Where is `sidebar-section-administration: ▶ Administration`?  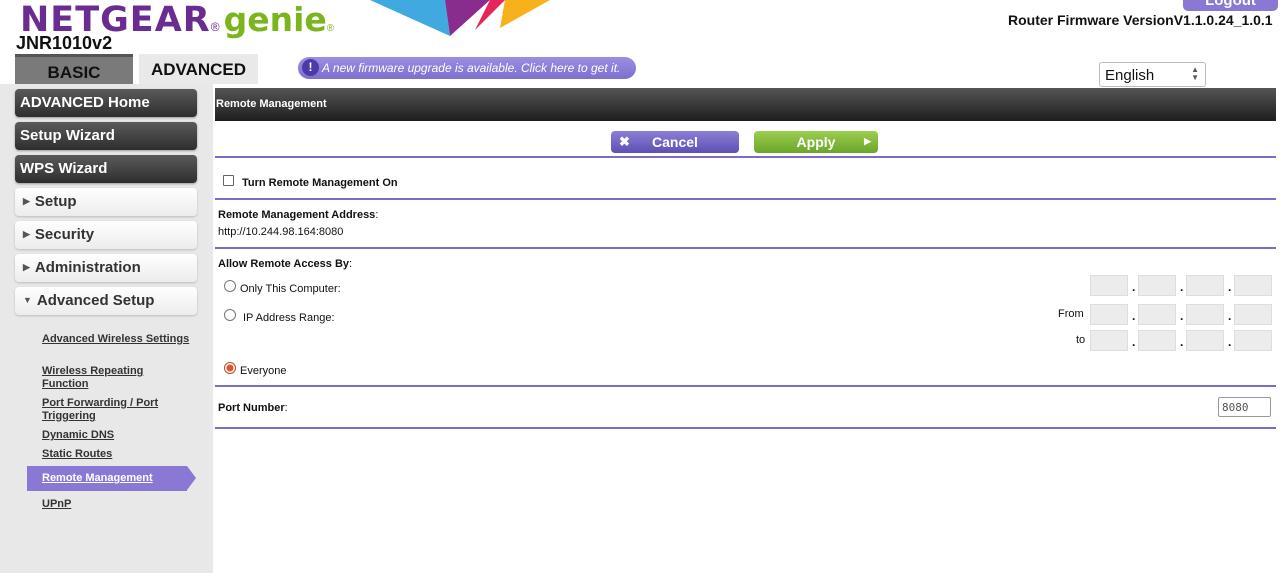
sidebar-section-administration: ▶ Administration is located at coordinates (106, 268).